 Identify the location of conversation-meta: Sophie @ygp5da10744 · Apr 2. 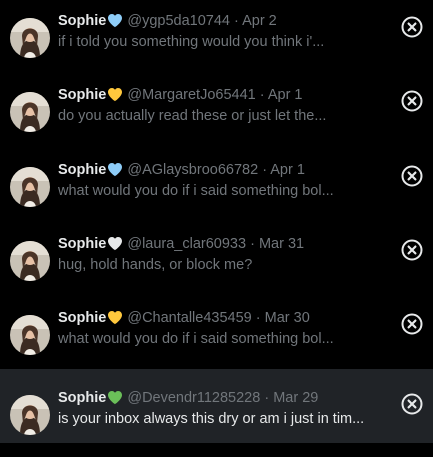
(221, 22).